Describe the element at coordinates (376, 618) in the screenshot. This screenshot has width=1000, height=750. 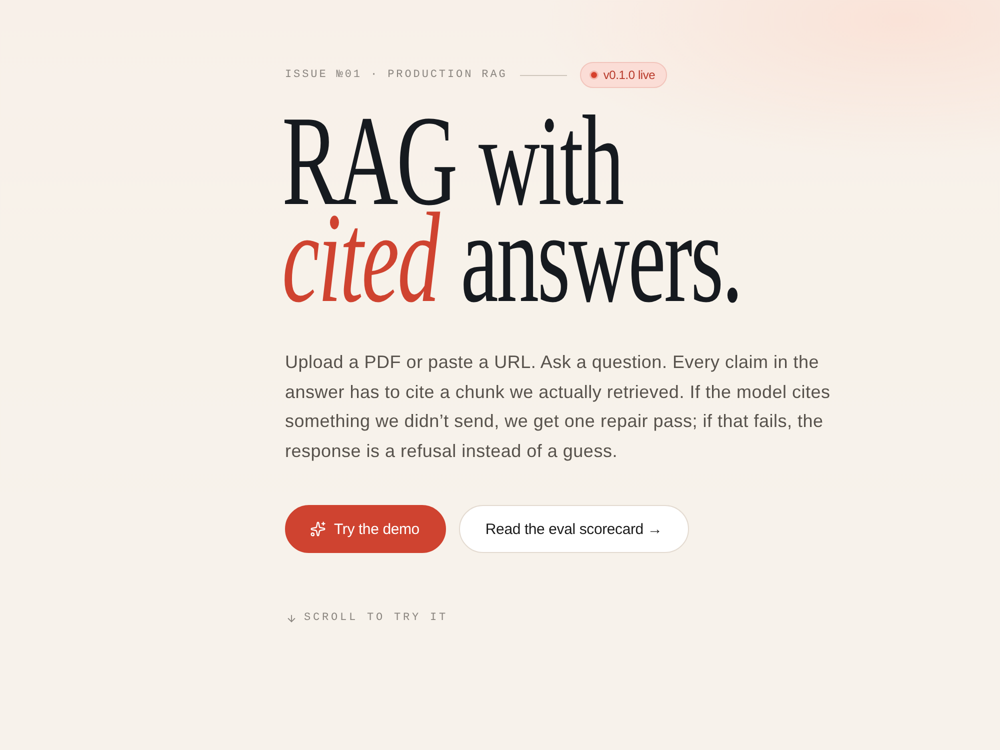
I see `scroll-hint: SCROLL TO TRY IT` at that location.